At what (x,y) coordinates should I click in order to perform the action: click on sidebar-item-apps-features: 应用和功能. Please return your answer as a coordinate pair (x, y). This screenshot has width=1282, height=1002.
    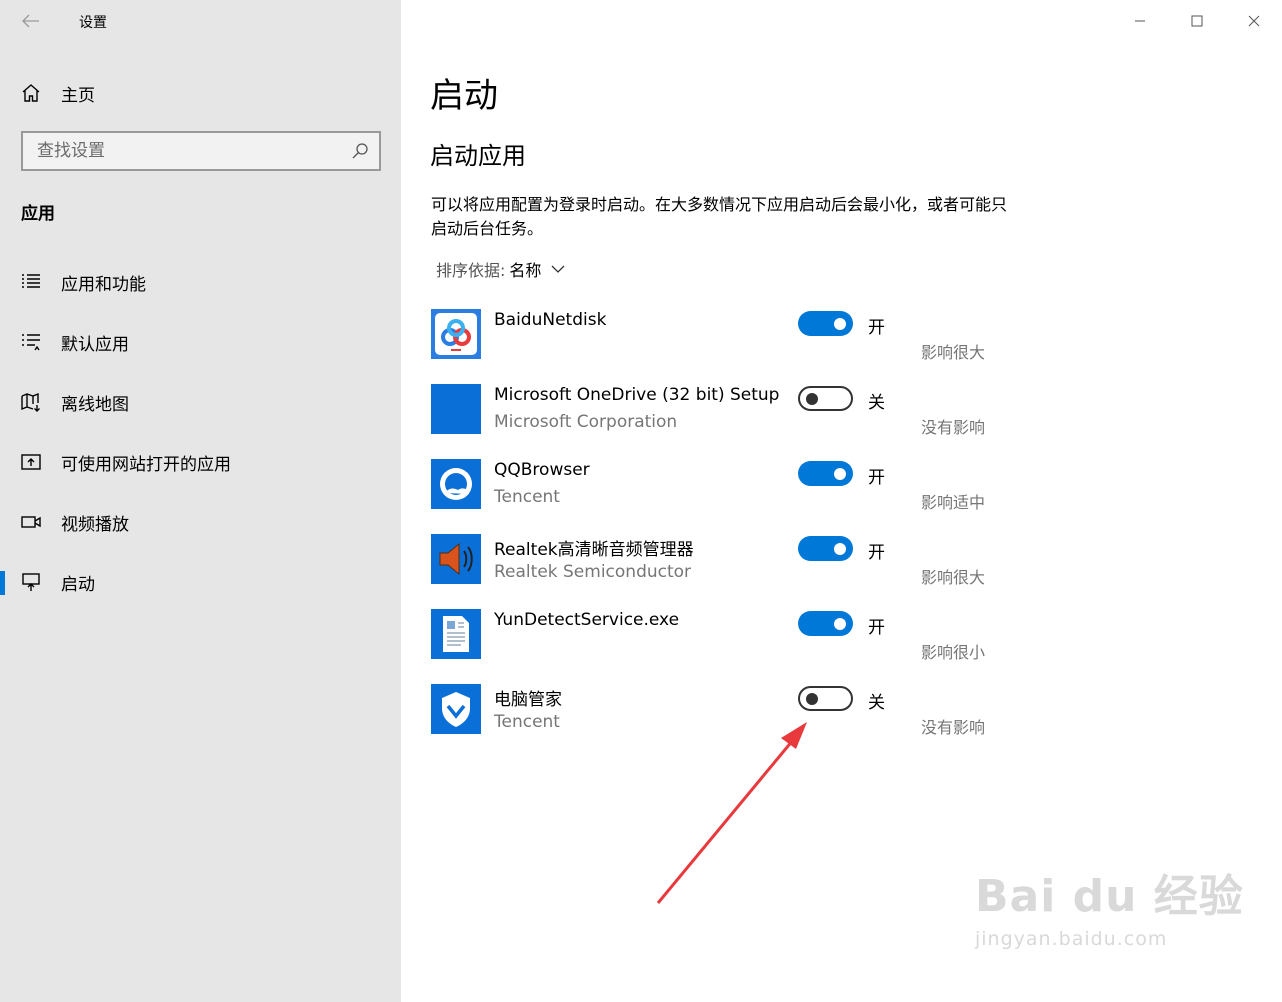
    Looking at the image, I should click on (200, 282).